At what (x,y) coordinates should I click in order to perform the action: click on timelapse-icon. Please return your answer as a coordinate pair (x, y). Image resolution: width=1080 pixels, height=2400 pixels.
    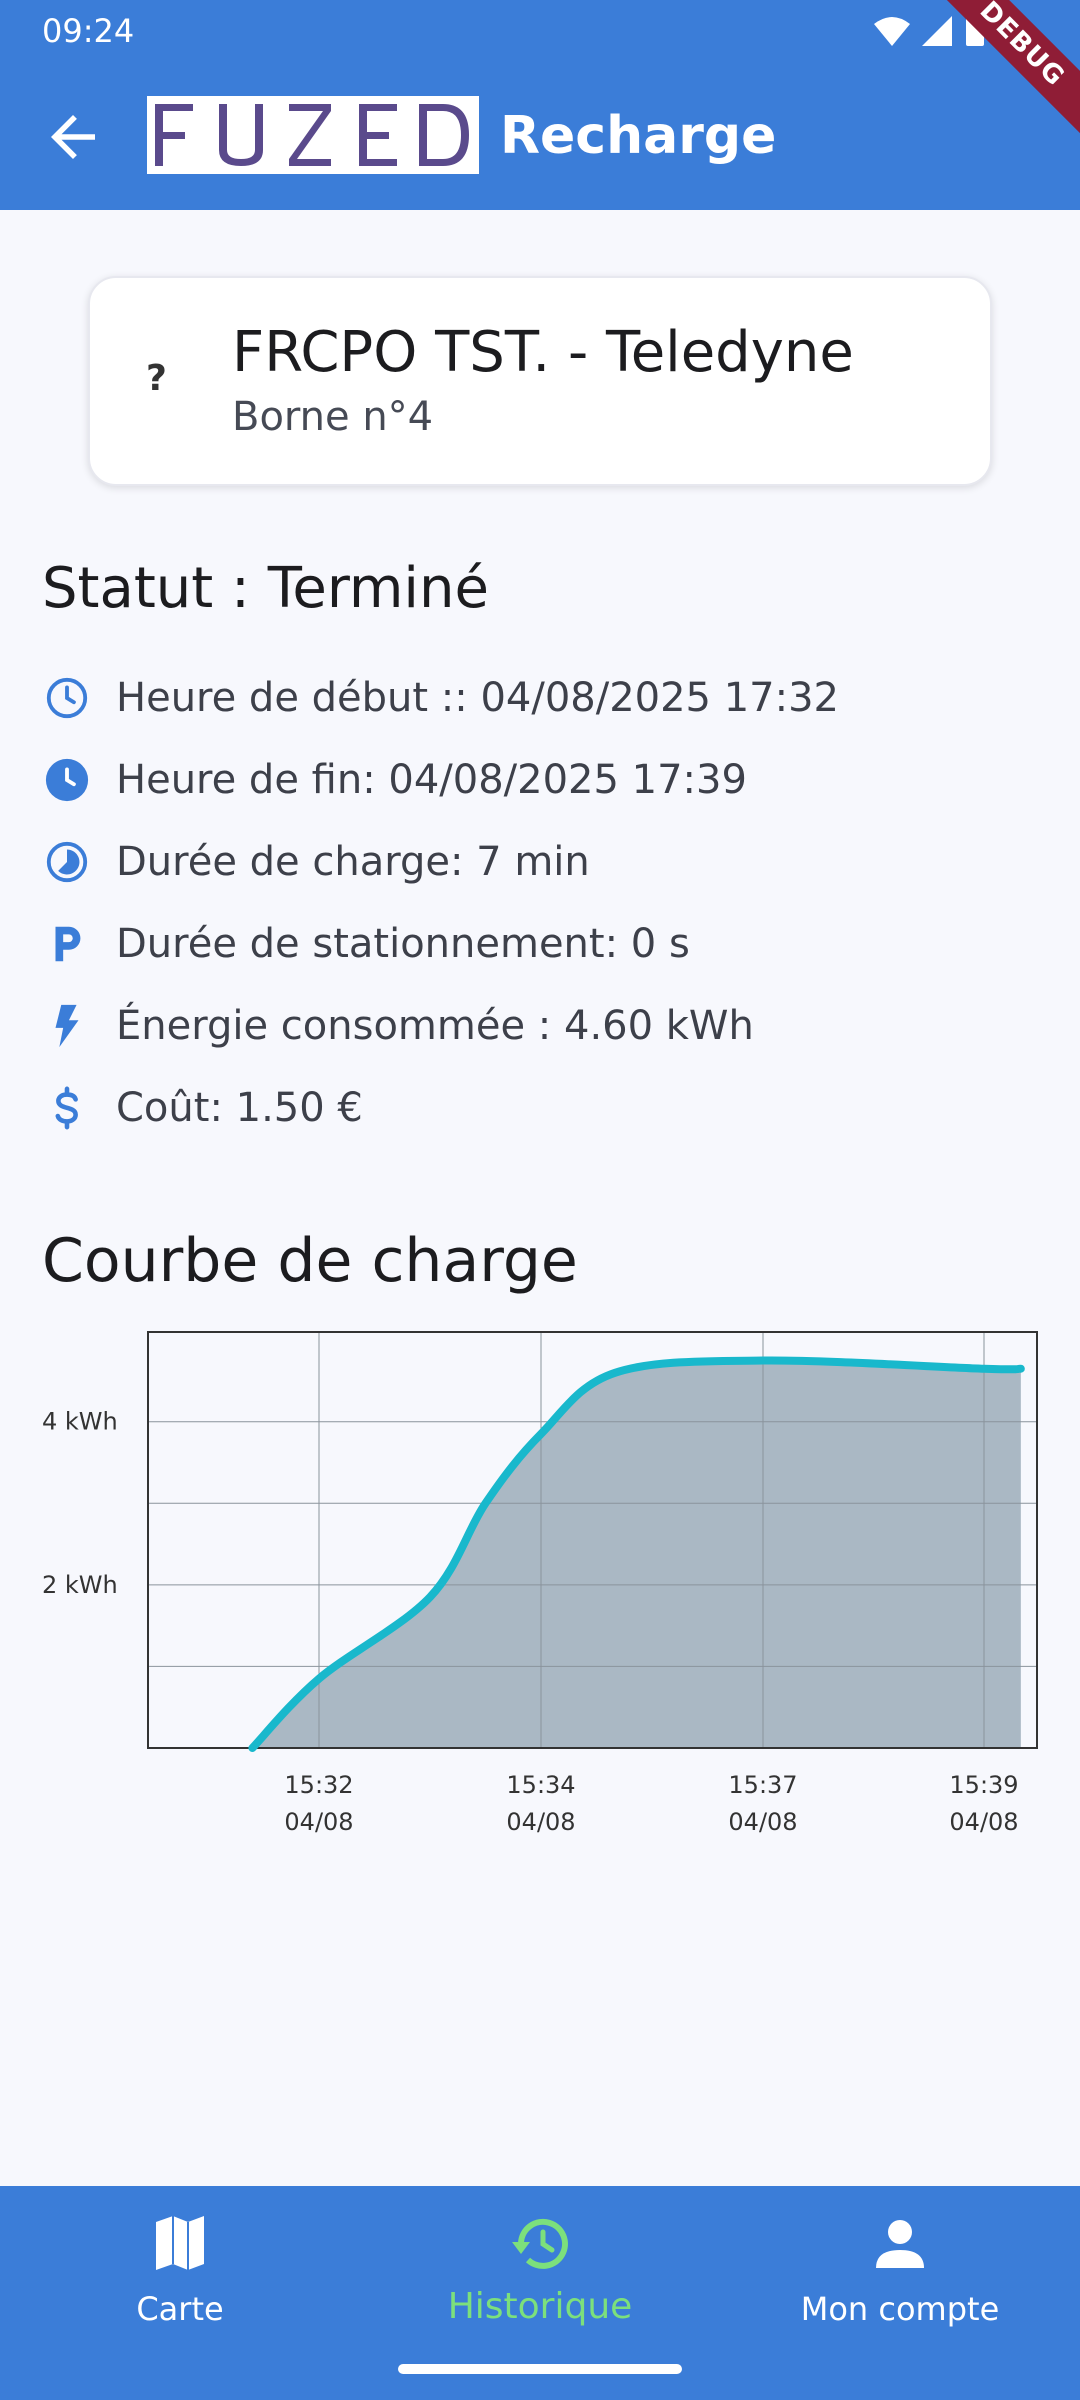
    Looking at the image, I should click on (67, 862).